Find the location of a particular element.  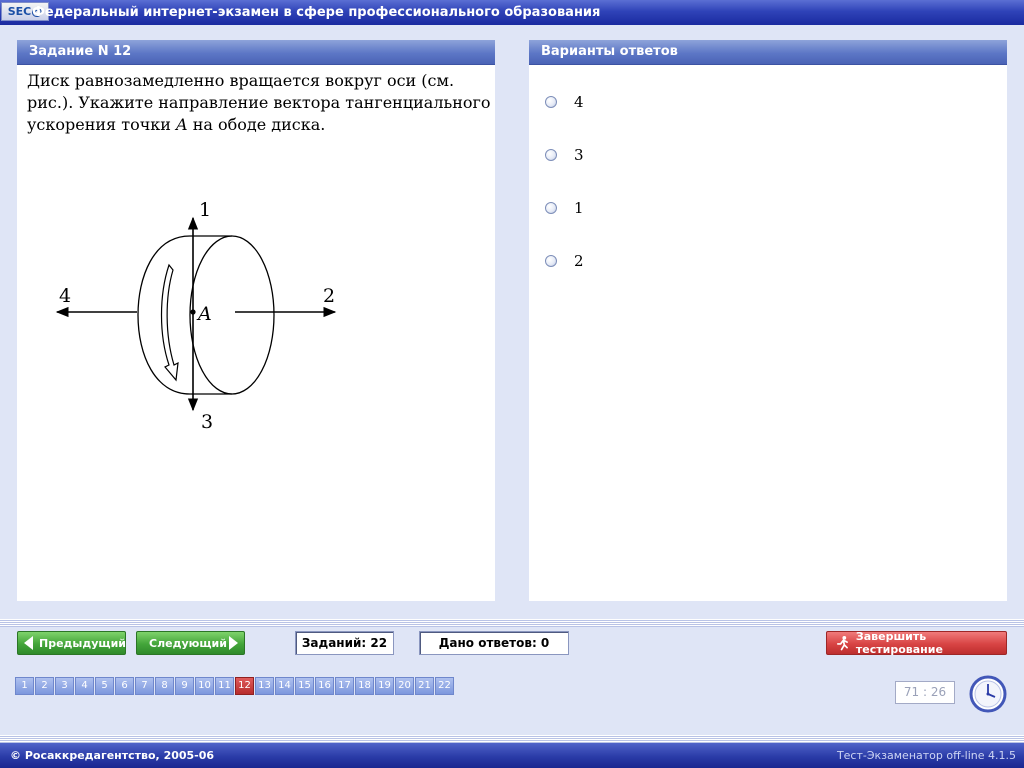

page-button: 18 is located at coordinates (364, 686).